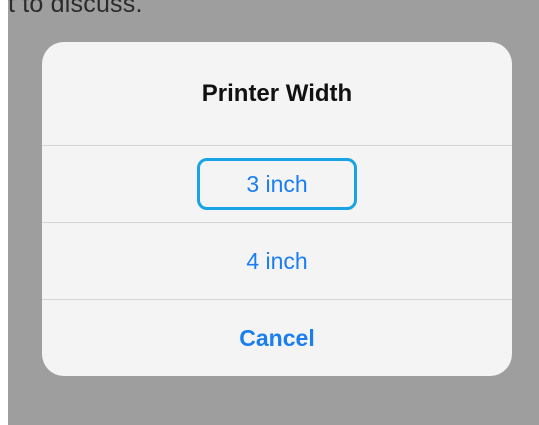  I want to click on background-edge, so click(4, 212).